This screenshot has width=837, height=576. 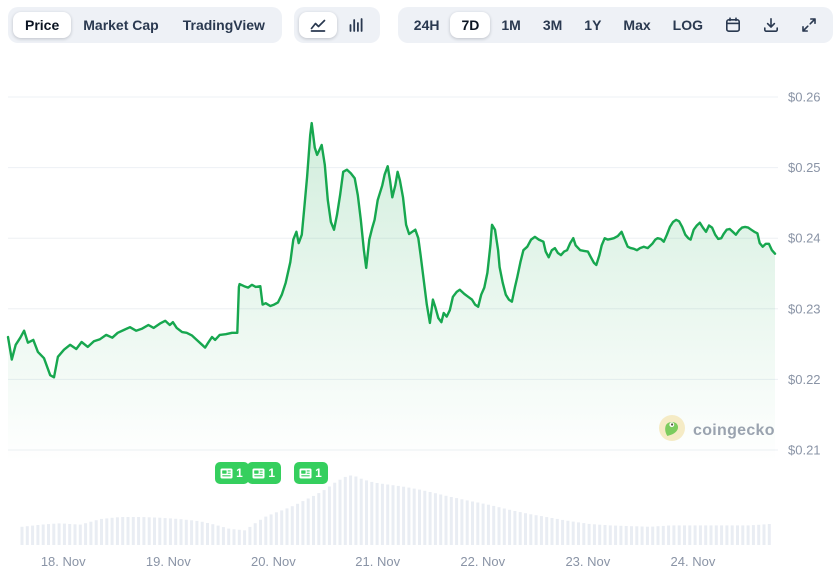 I want to click on coingecko-logo-icon, so click(x=672, y=430).